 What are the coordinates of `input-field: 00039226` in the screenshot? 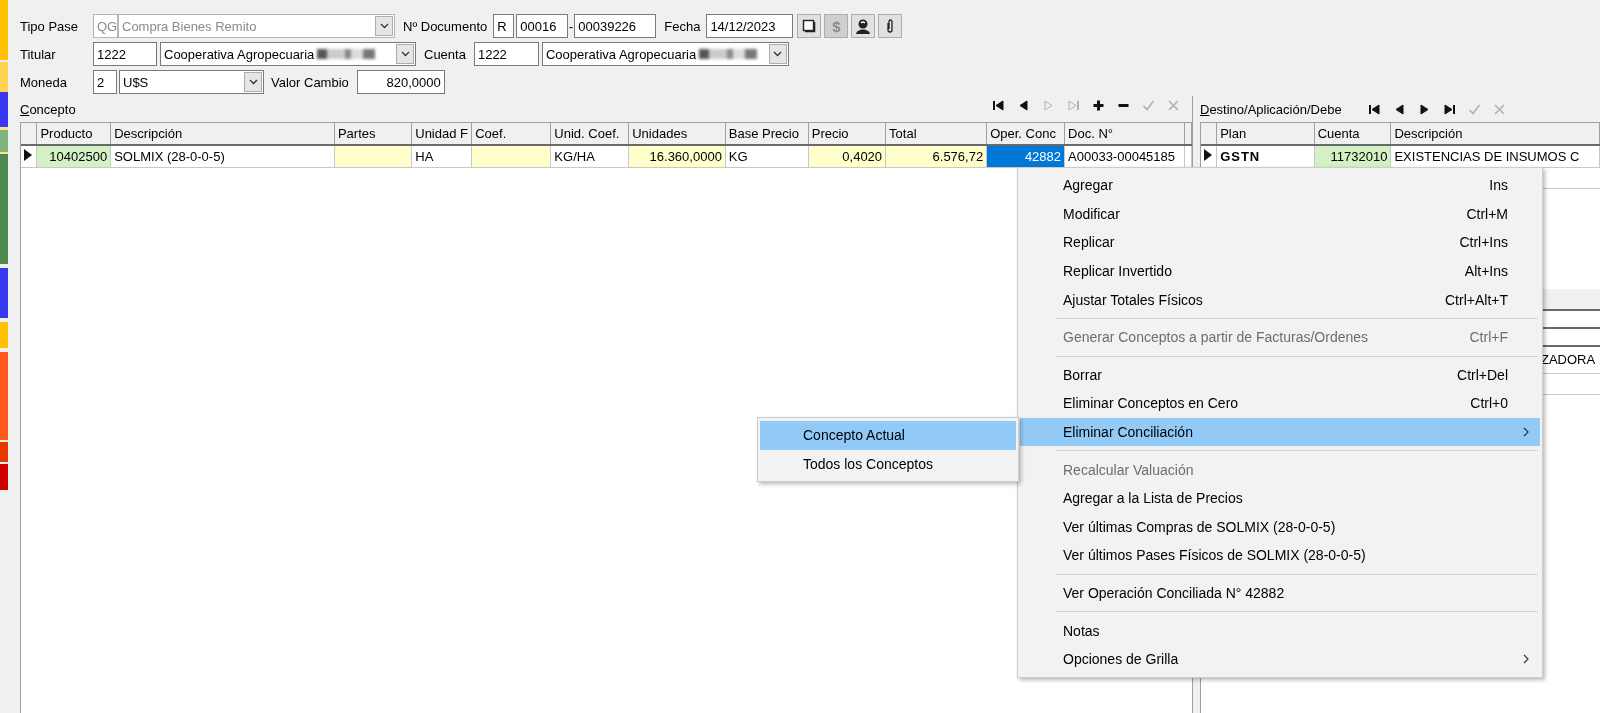 It's located at (615, 26).